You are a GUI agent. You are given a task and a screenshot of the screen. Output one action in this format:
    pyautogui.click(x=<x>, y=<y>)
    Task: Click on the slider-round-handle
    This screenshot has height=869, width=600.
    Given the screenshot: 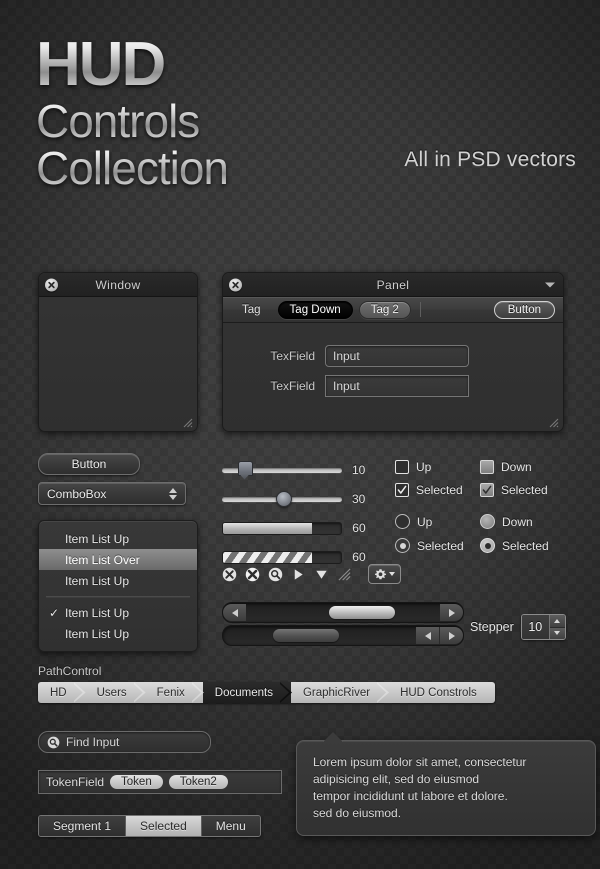 What is the action you would take?
    pyautogui.click(x=284, y=498)
    